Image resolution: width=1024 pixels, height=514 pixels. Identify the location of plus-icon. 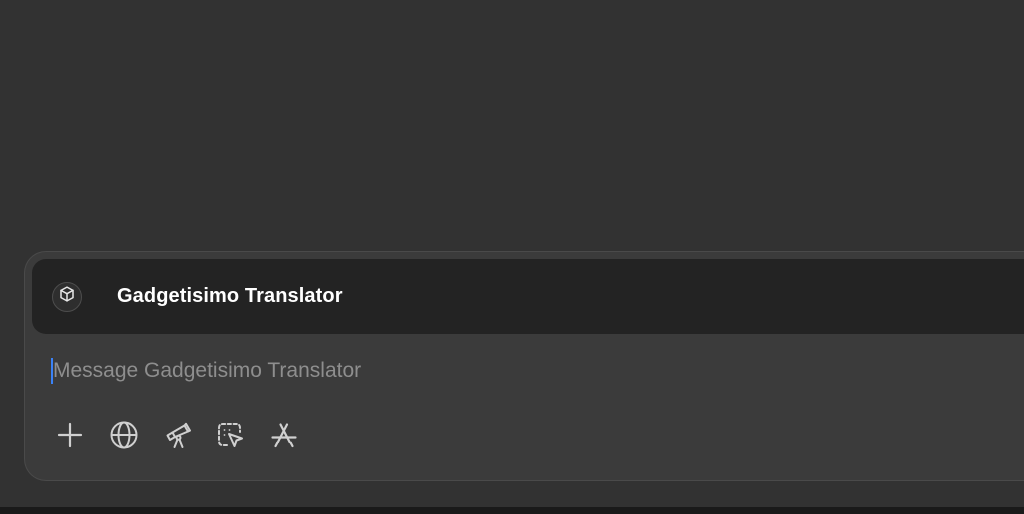
(70, 435).